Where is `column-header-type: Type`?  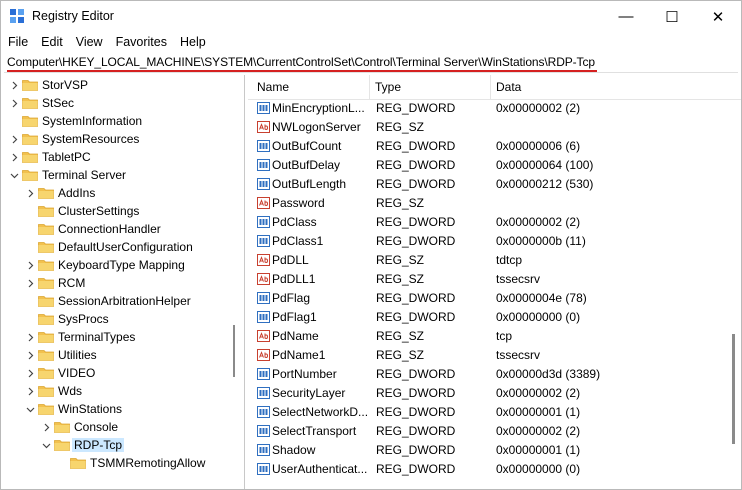 column-header-type: Type is located at coordinates (388, 87).